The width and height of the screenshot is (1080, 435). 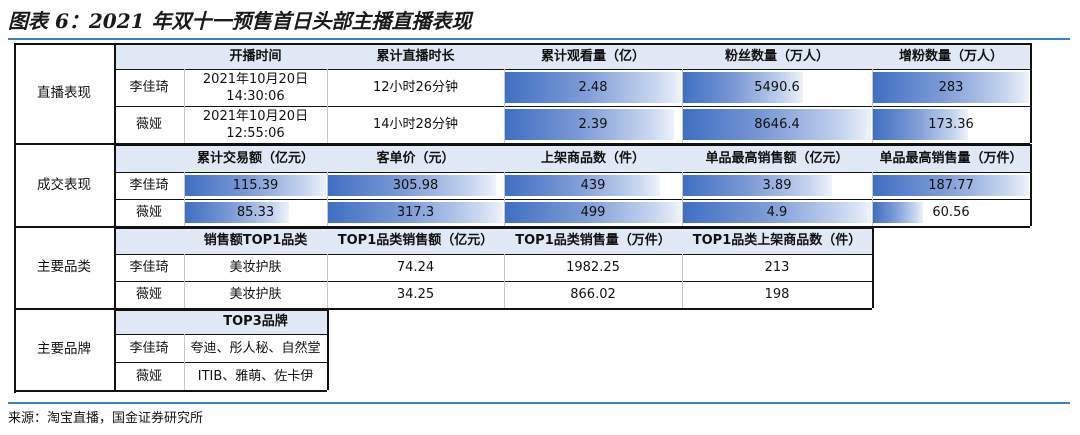 I want to click on column-header: TOP1品类上架商品数（件）, so click(x=777, y=240).